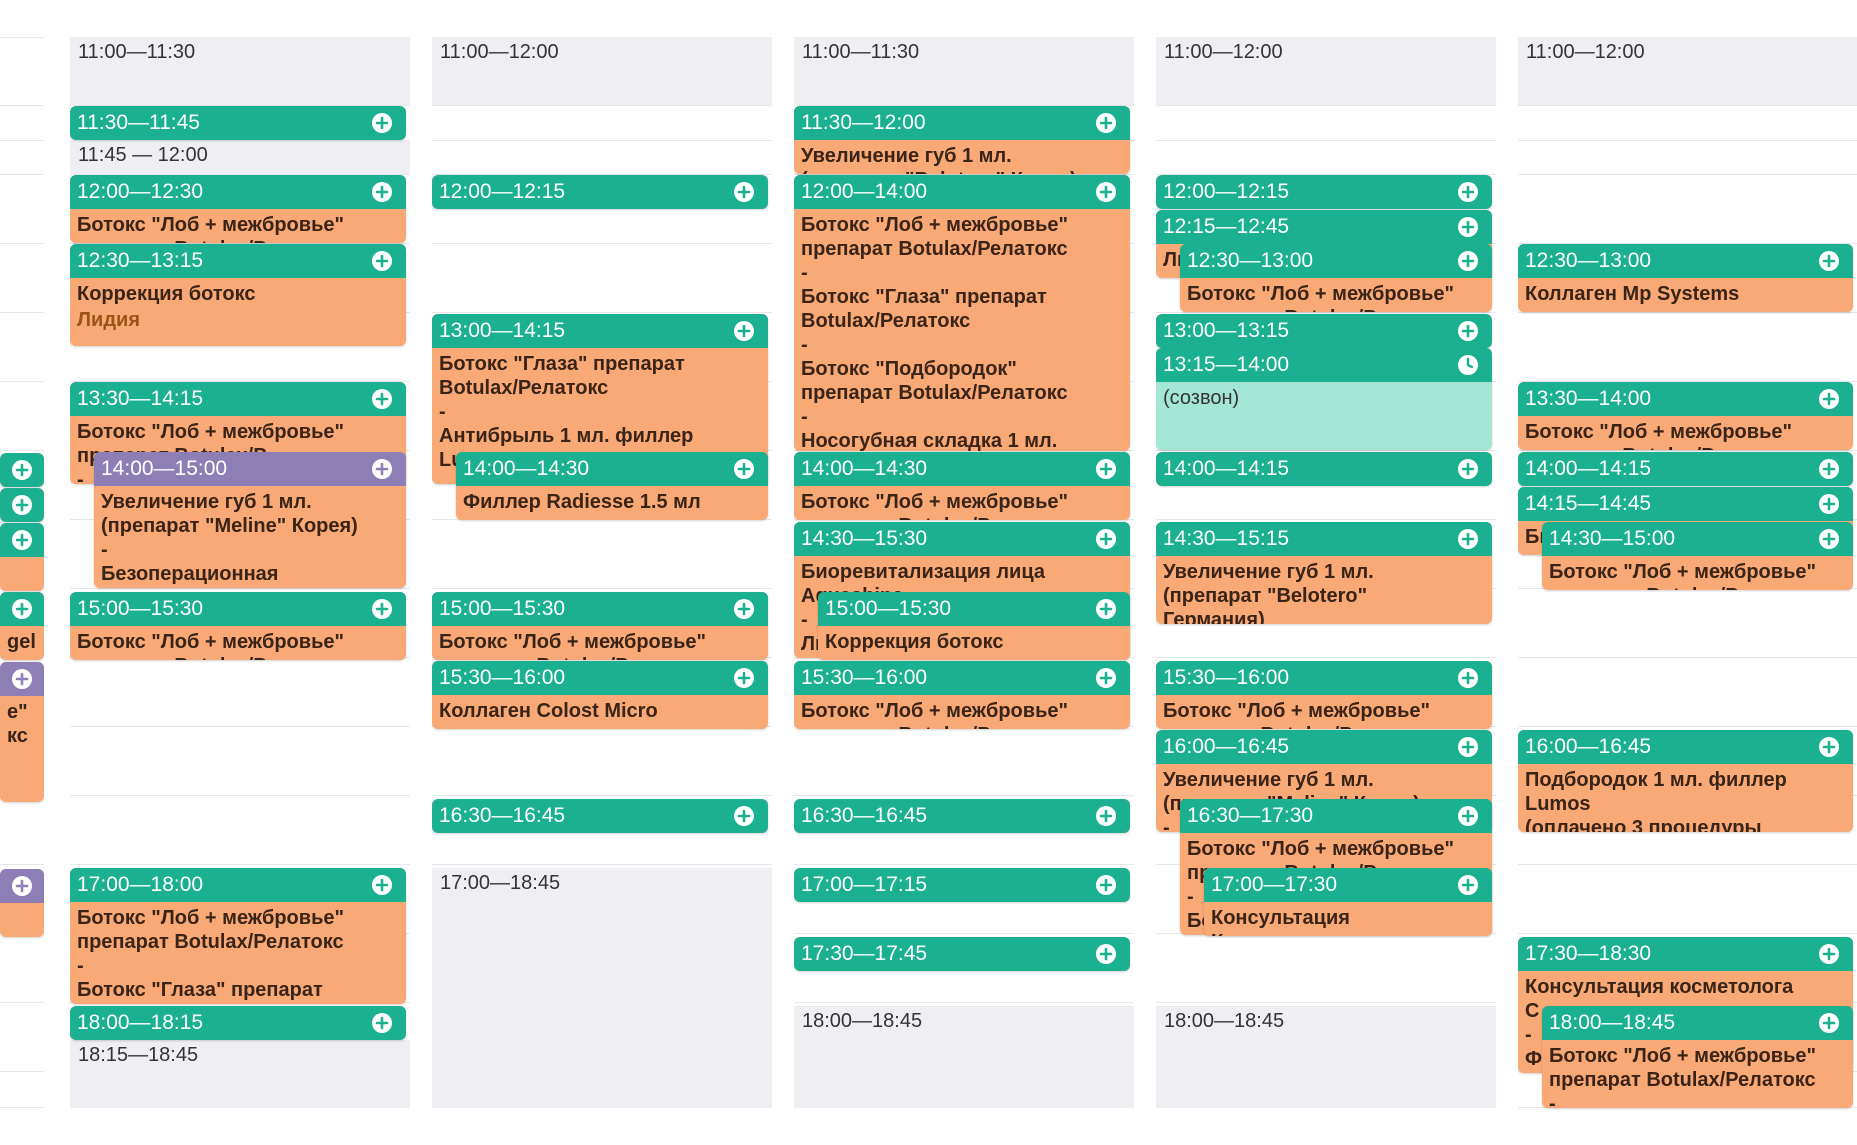 This screenshot has width=1857, height=1145. What do you see at coordinates (962, 885) in the screenshot?
I see `appointment-card: 17:00—17:15` at bounding box center [962, 885].